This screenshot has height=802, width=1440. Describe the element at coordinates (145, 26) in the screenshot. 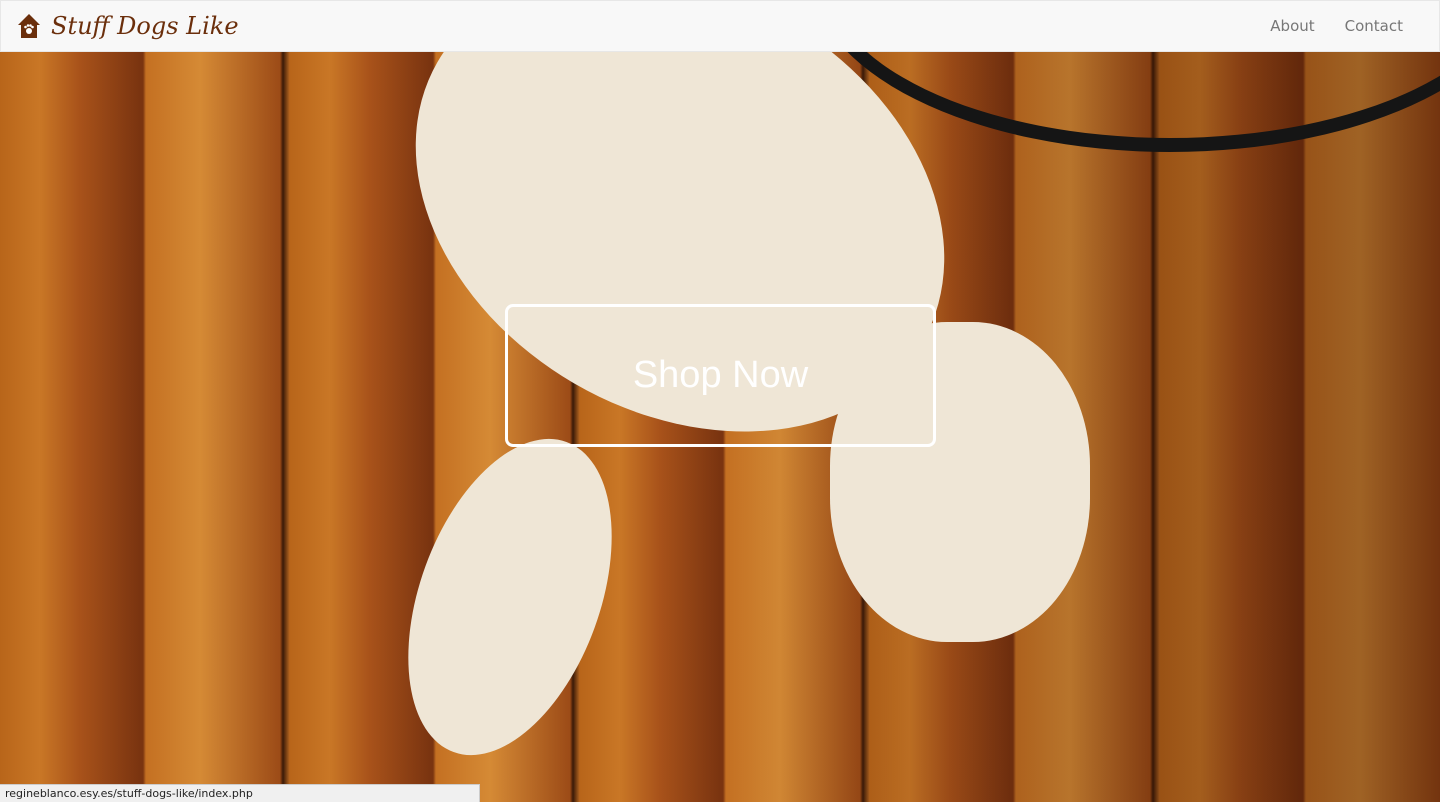

I see `brand-name: Stuff Dogs Like` at that location.